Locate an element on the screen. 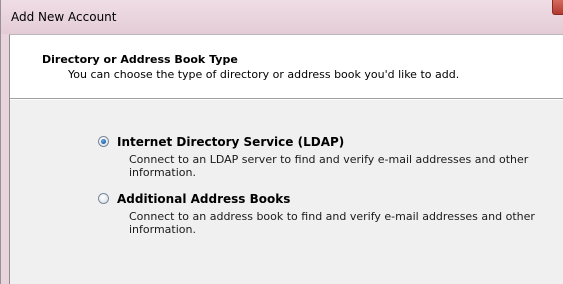 The image size is (563, 284). header-title: Directory or Address Book Type is located at coordinates (140, 59).